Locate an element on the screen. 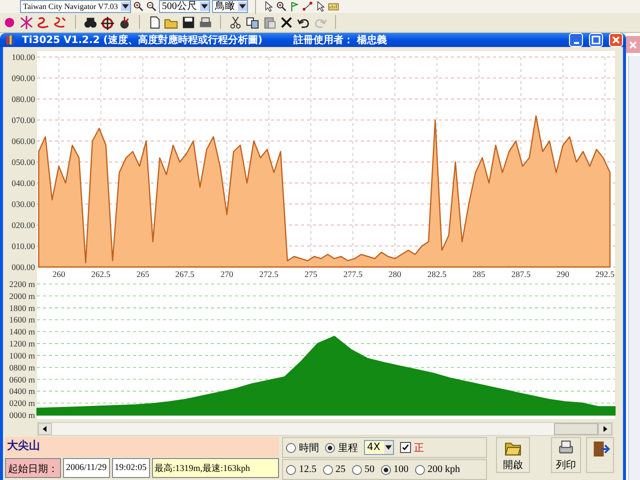 Image resolution: width=640 pixels, height=480 pixels. tick-label: 2200 m is located at coordinates (22, 284).